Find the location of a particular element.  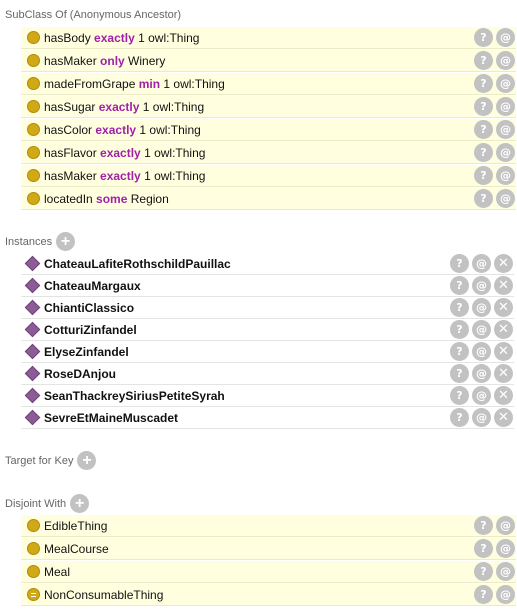

instance-row: RoseDAnjou ? @ ✕ is located at coordinates (267, 374).